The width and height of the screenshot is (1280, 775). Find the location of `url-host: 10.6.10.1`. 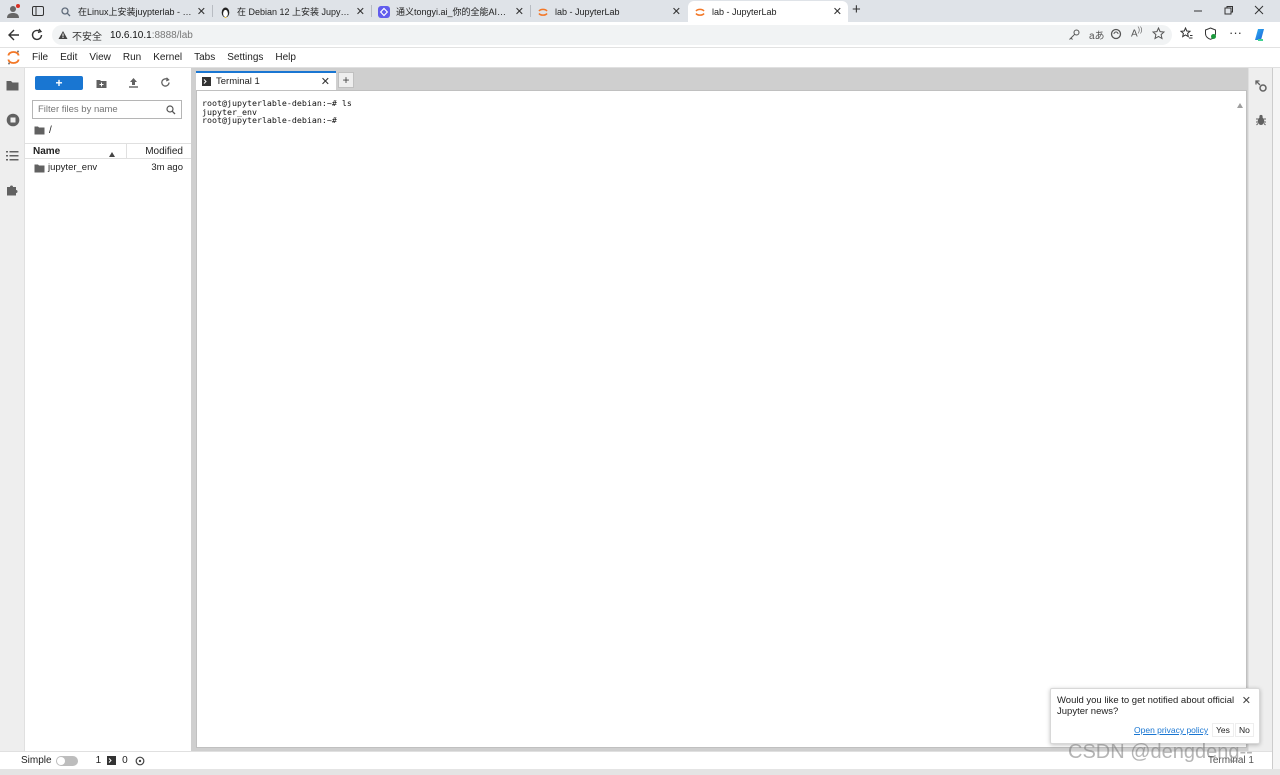

url-host: 10.6.10.1 is located at coordinates (131, 35).